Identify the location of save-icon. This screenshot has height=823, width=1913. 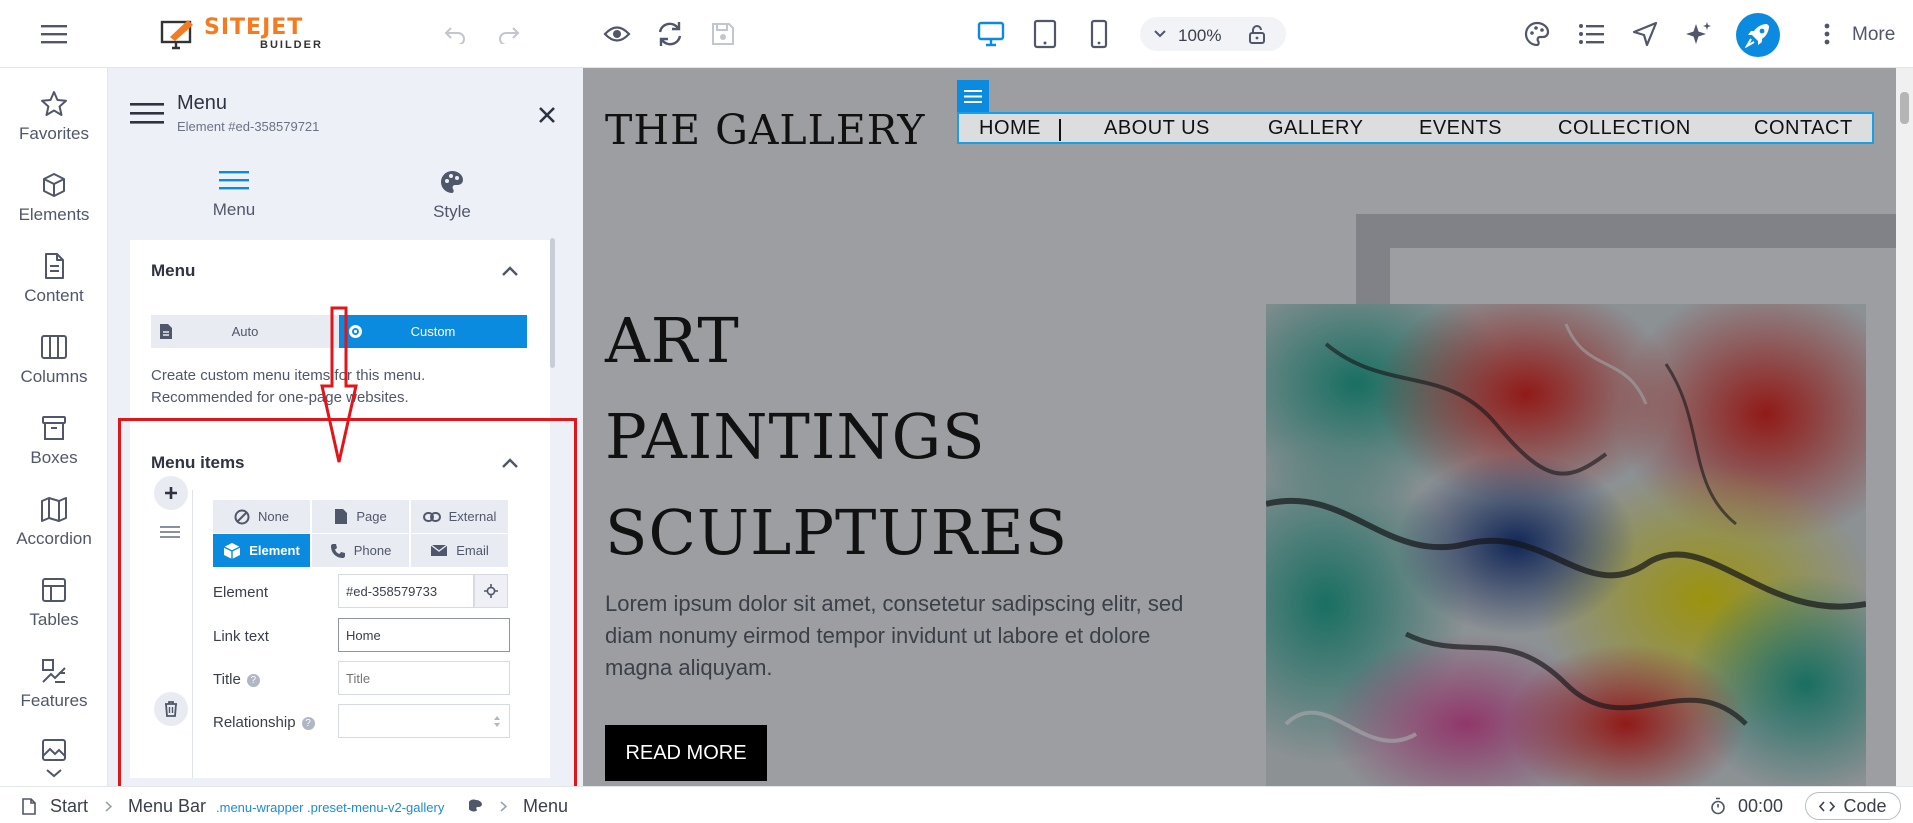
(723, 34).